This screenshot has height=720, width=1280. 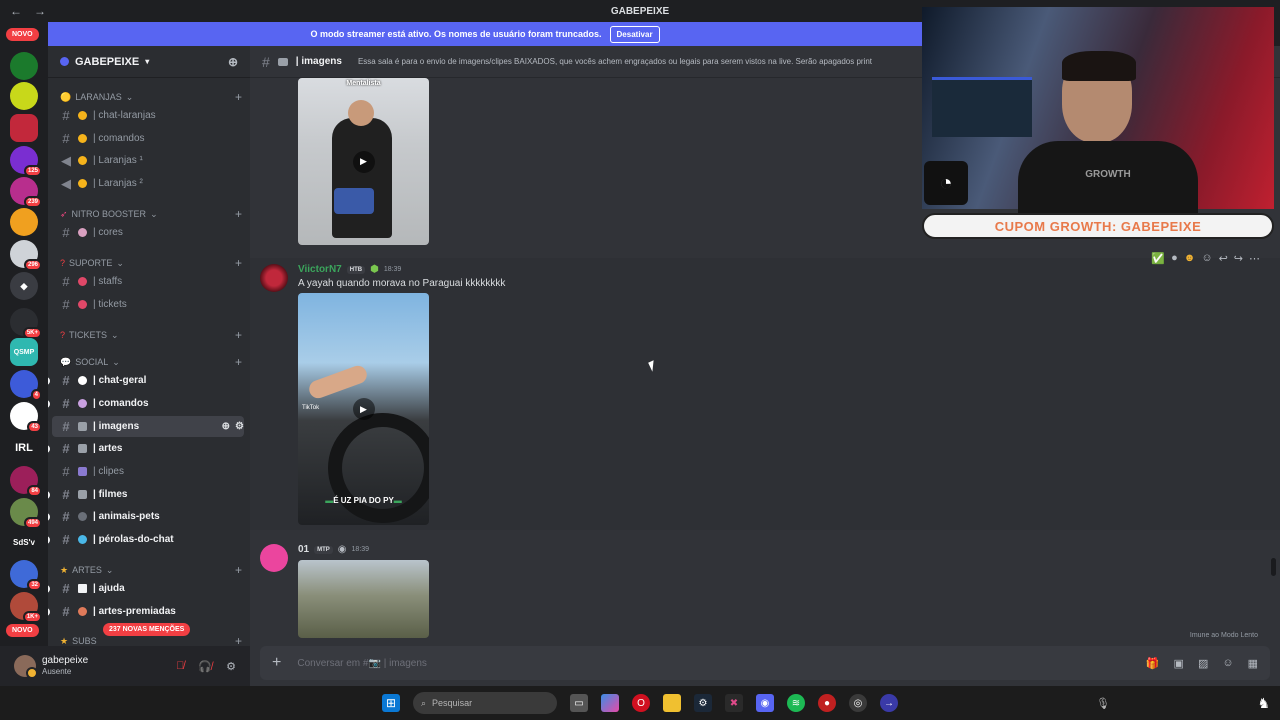 I want to click on channel-clipes: # | clipes, so click(x=148, y=471).